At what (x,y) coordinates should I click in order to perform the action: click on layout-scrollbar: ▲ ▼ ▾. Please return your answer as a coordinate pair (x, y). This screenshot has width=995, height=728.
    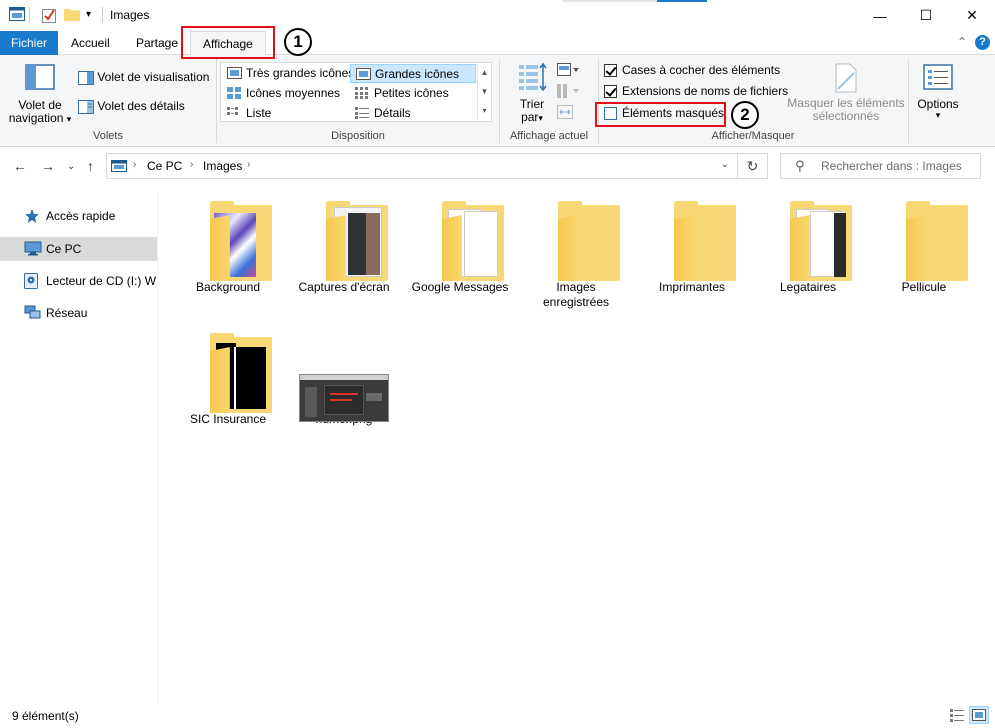
    Looking at the image, I should click on (484, 92).